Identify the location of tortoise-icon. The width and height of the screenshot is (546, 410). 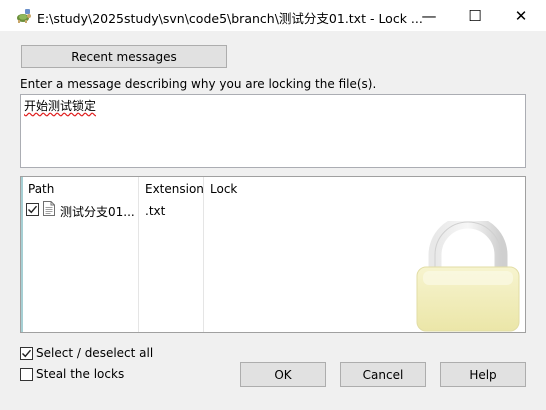
(24, 16).